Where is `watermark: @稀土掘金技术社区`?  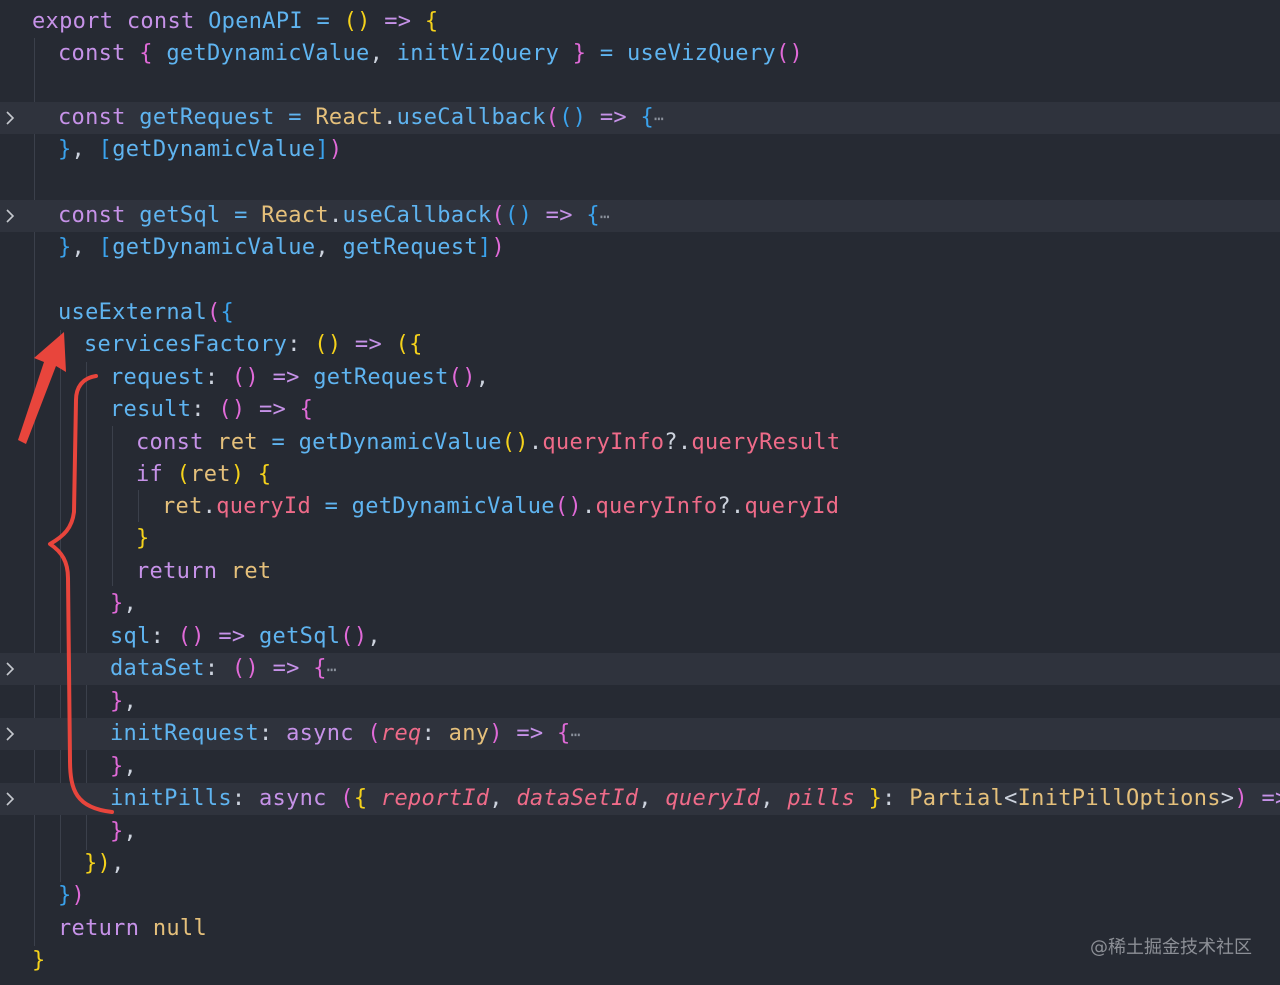
watermark: @稀土掘金技术社区 is located at coordinates (1171, 947).